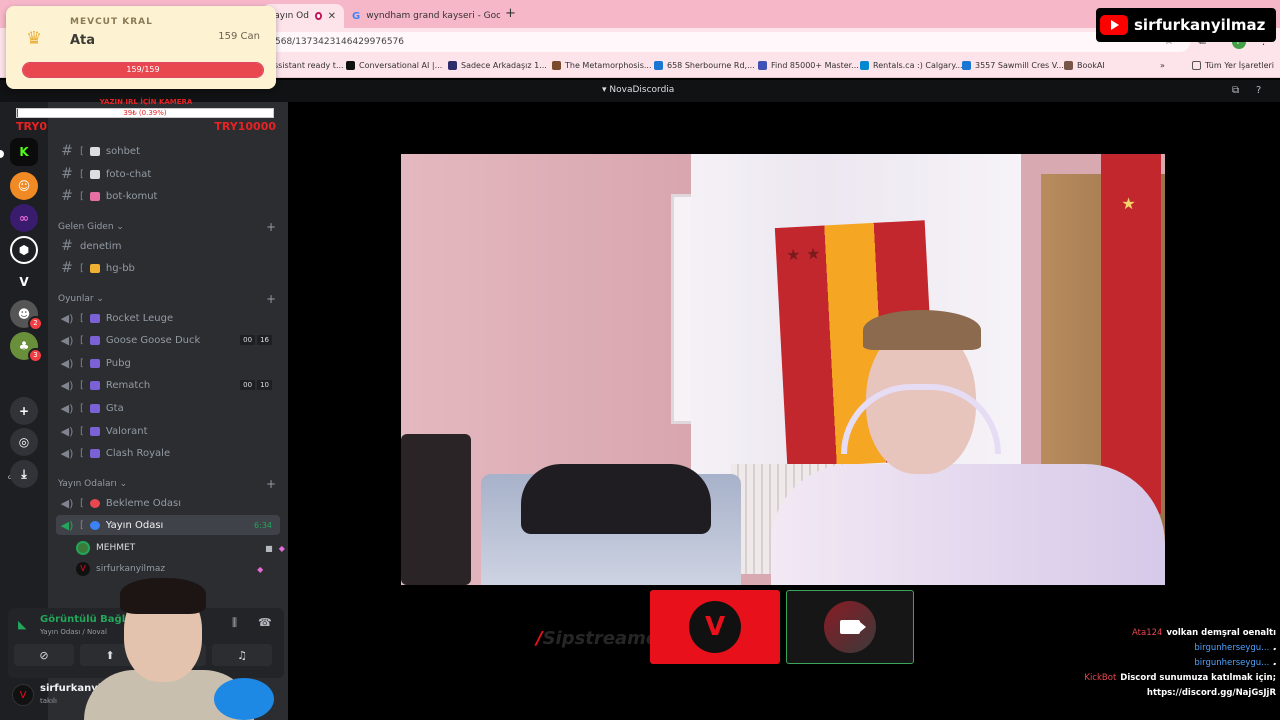 The width and height of the screenshot is (1280, 720). Describe the element at coordinates (146, 102) in the screenshot. I see `goal-title: YAZIN IRL İÇİN KAMERA` at that location.